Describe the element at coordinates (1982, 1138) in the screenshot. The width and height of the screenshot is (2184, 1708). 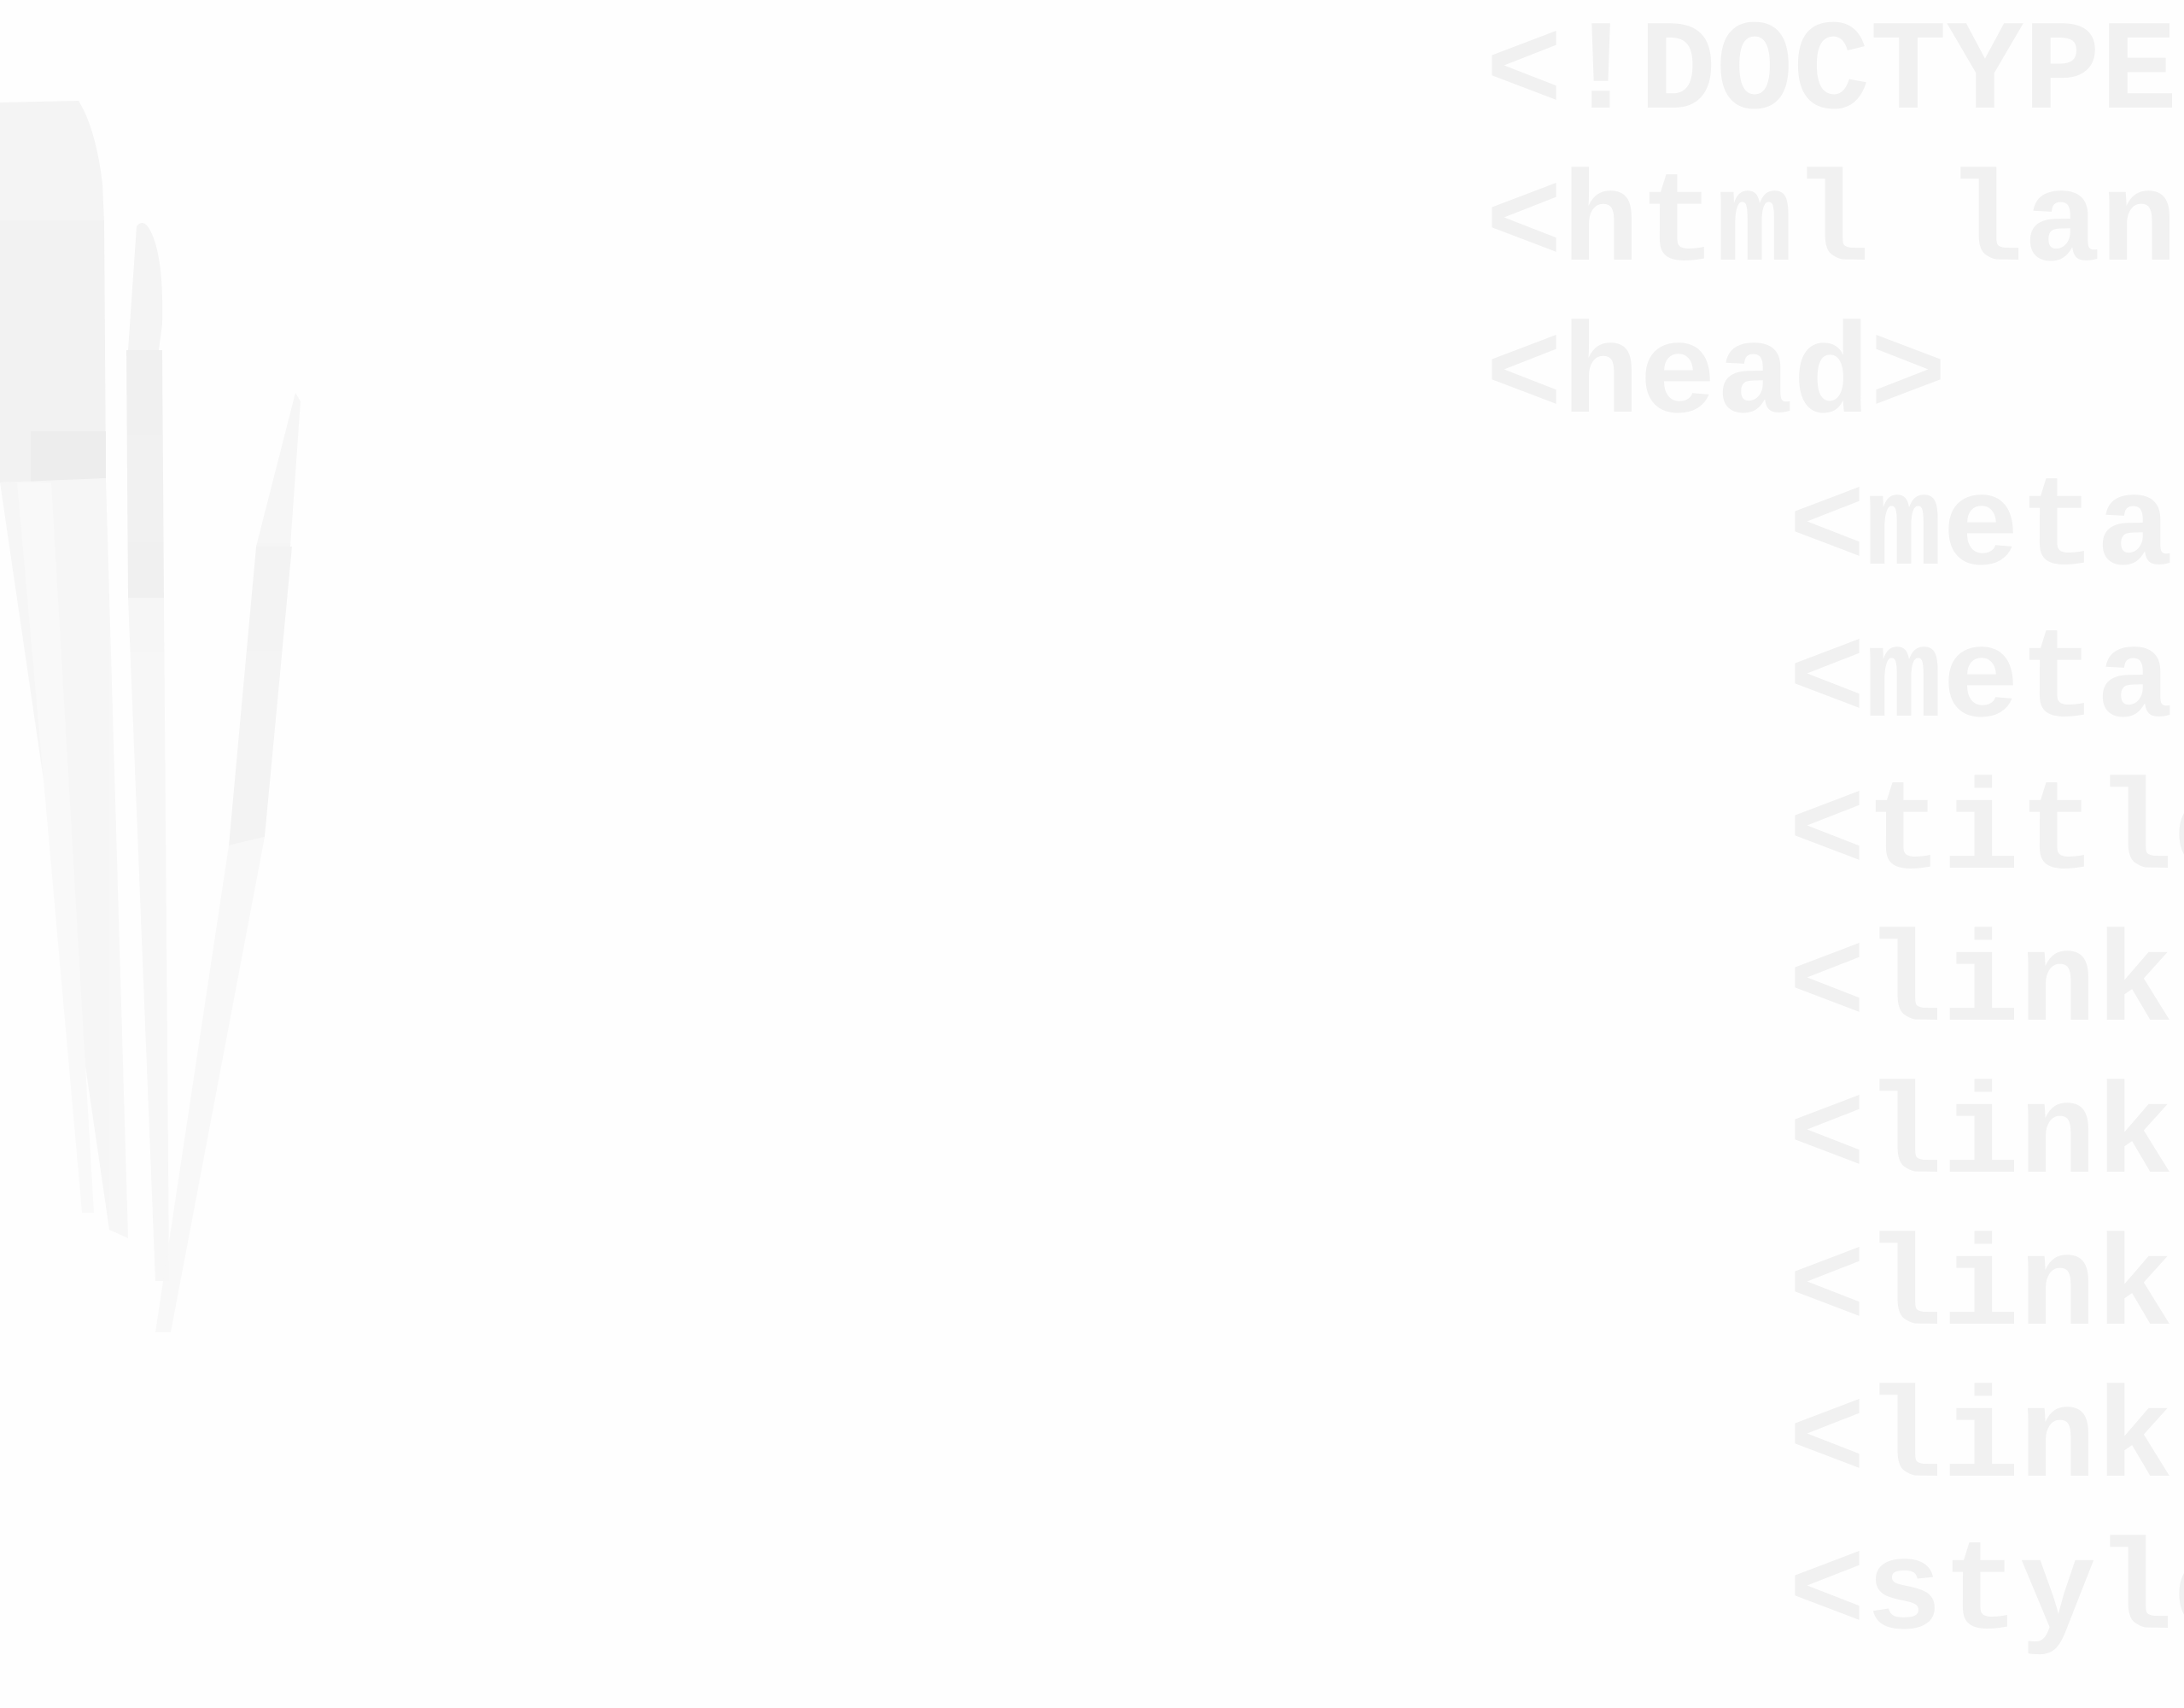
I see `code-line-link-2: <link` at that location.